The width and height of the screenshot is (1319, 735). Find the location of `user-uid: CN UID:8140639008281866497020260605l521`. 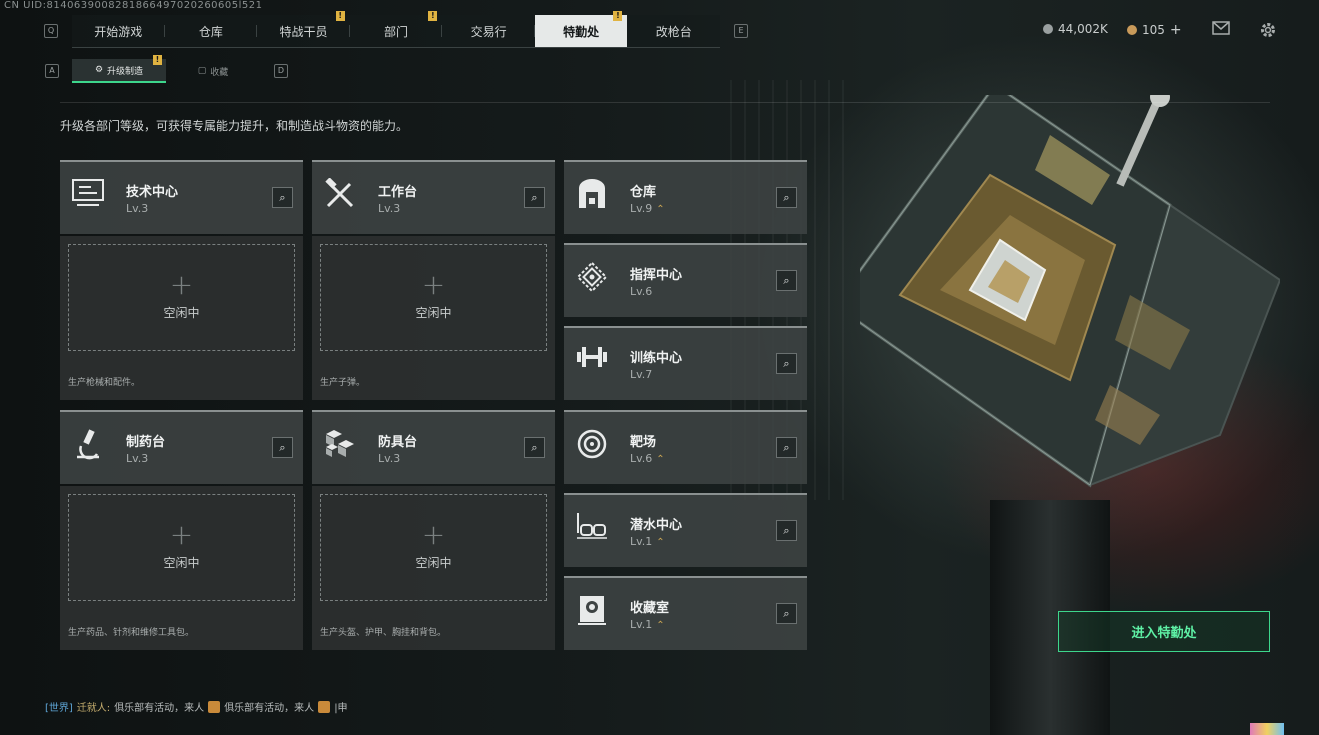

user-uid: CN UID:8140639008281866497020260605l521 is located at coordinates (133, 5).